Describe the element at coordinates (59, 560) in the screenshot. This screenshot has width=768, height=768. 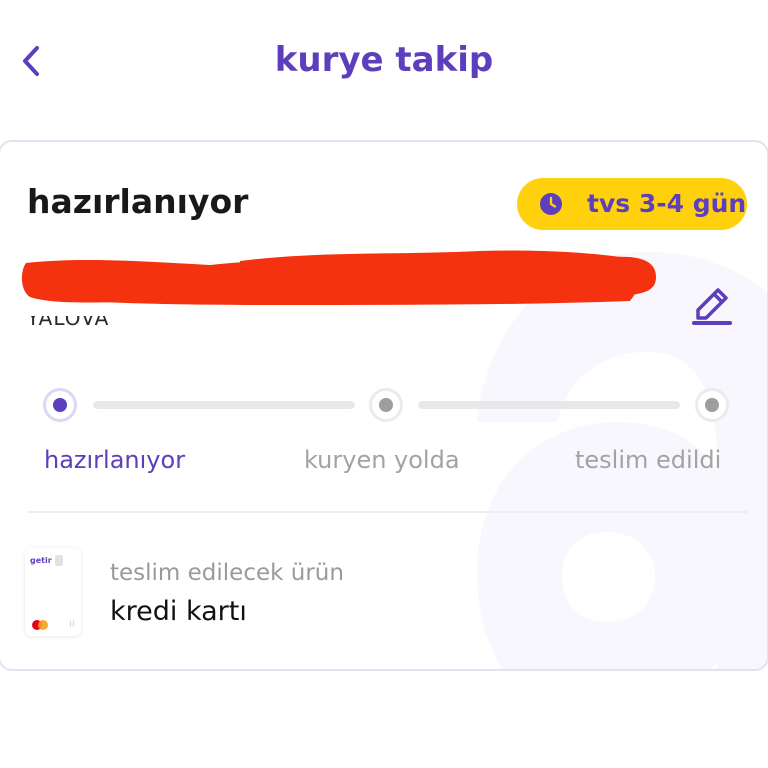
I see `card-chip-icon` at that location.